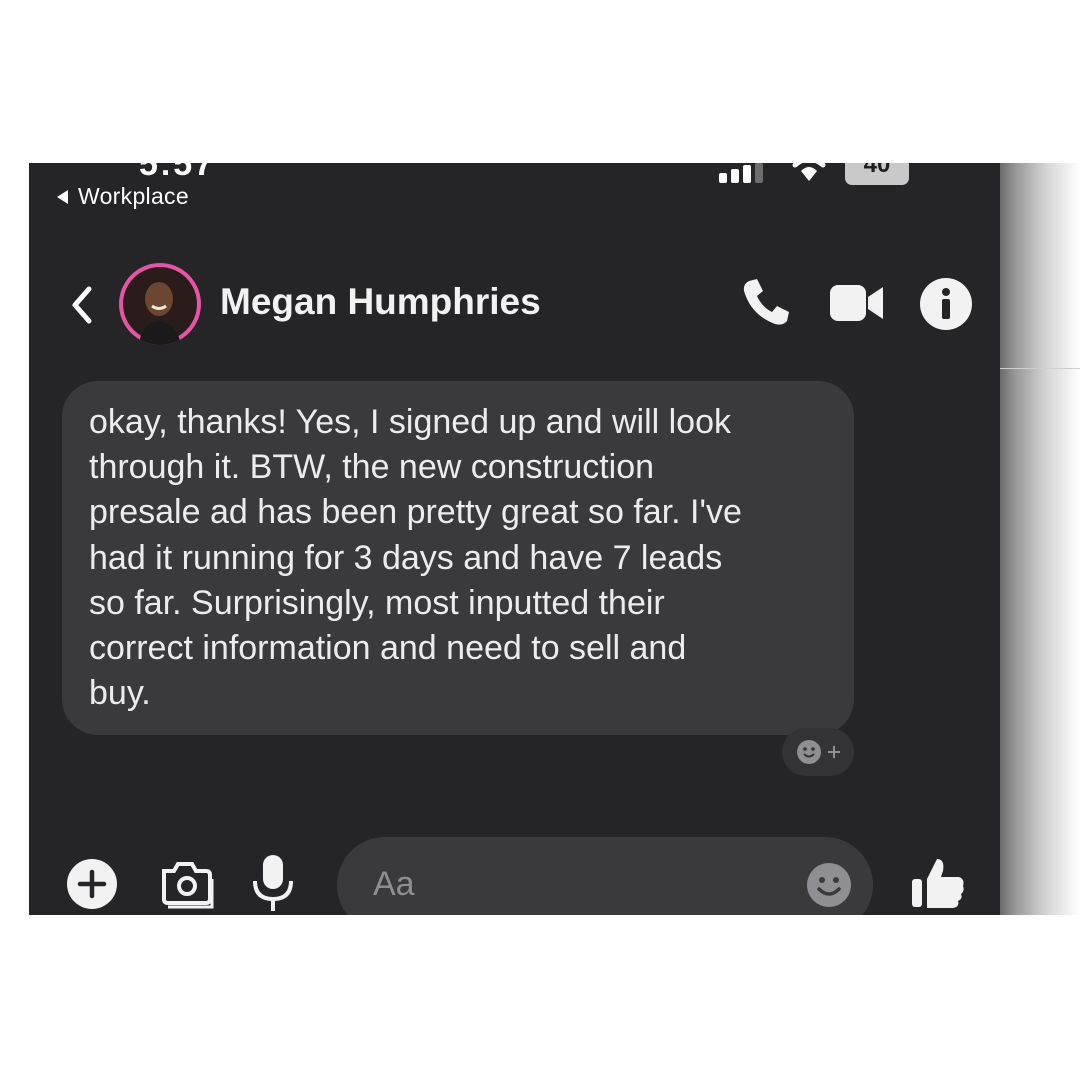 The height and width of the screenshot is (1080, 1080). What do you see at coordinates (857, 303) in the screenshot?
I see `video-camera-icon` at bounding box center [857, 303].